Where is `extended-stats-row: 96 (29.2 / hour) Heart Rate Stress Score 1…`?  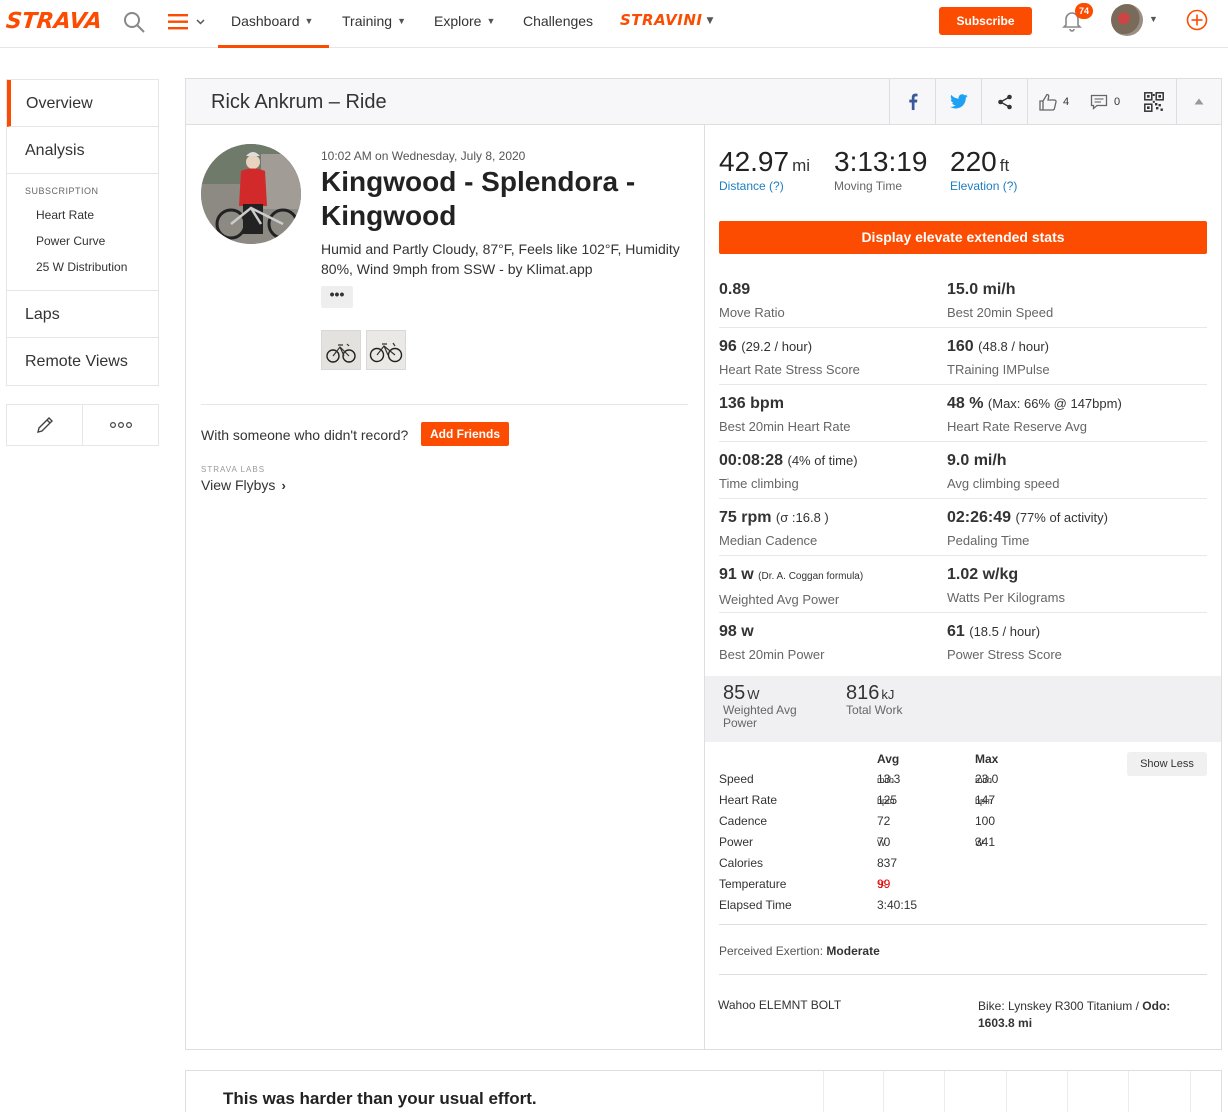
extended-stats-row: 96 (29.2 / hour) Heart Rate Stress Score 1… is located at coordinates (963, 356).